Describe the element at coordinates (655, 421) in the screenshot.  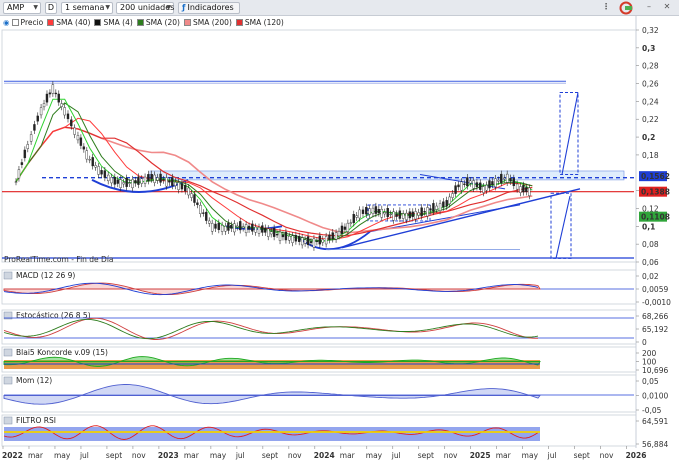
I see `panel-axis-label: 64,591` at that location.